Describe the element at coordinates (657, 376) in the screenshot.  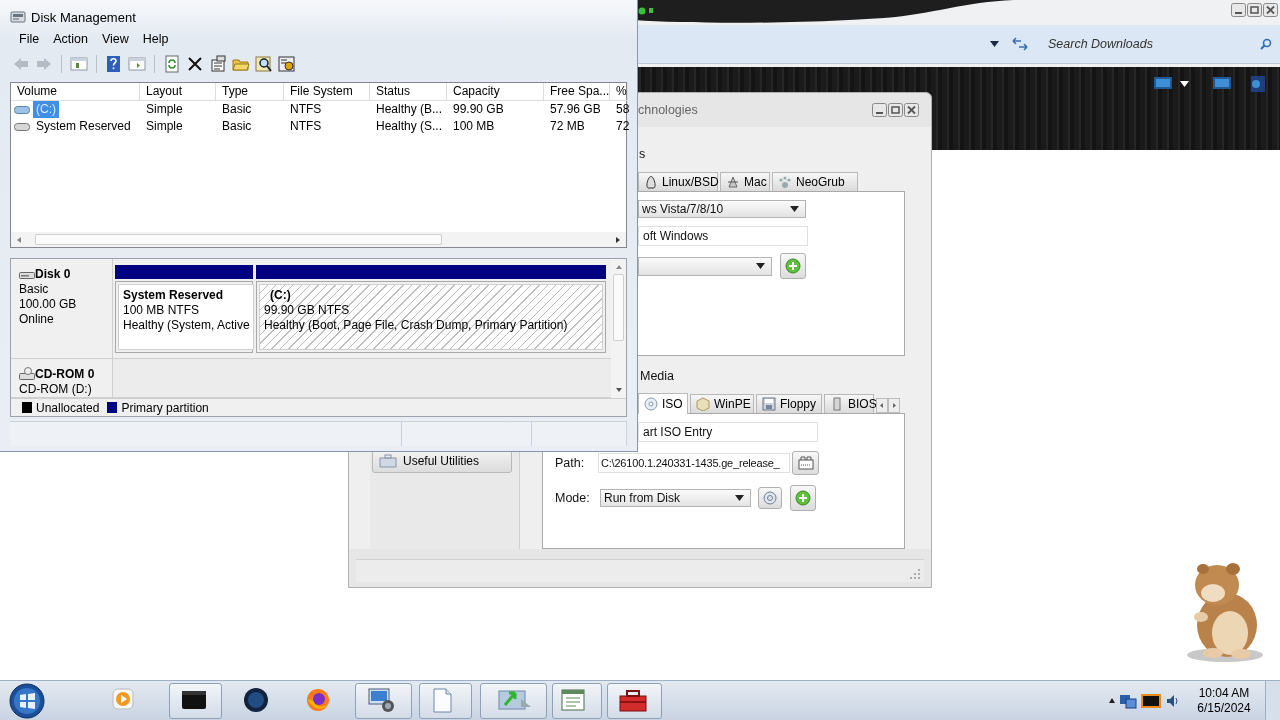
I see `group-label: Media` at that location.